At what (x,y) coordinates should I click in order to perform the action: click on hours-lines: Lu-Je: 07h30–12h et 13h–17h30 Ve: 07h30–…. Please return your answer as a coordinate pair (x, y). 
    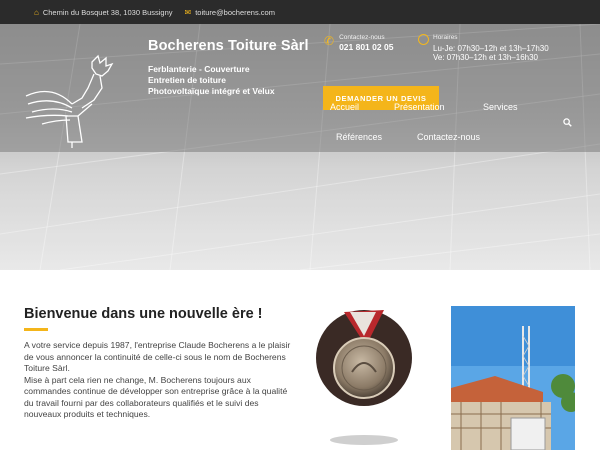
    Looking at the image, I should click on (491, 53).